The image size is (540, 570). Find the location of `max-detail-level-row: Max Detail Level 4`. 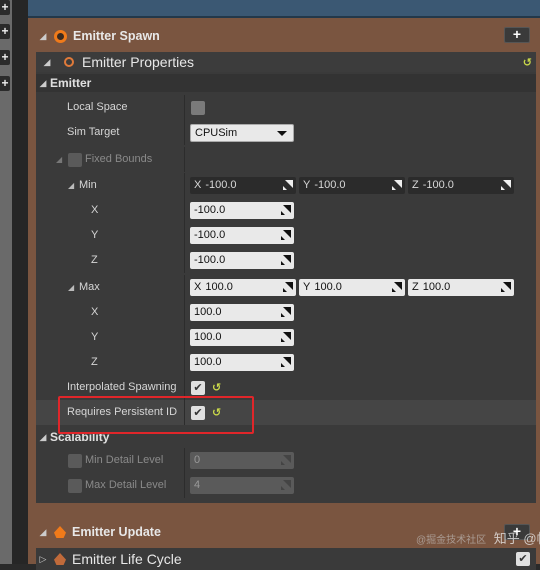

max-detail-level-row: Max Detail Level 4 is located at coordinates (286, 485).